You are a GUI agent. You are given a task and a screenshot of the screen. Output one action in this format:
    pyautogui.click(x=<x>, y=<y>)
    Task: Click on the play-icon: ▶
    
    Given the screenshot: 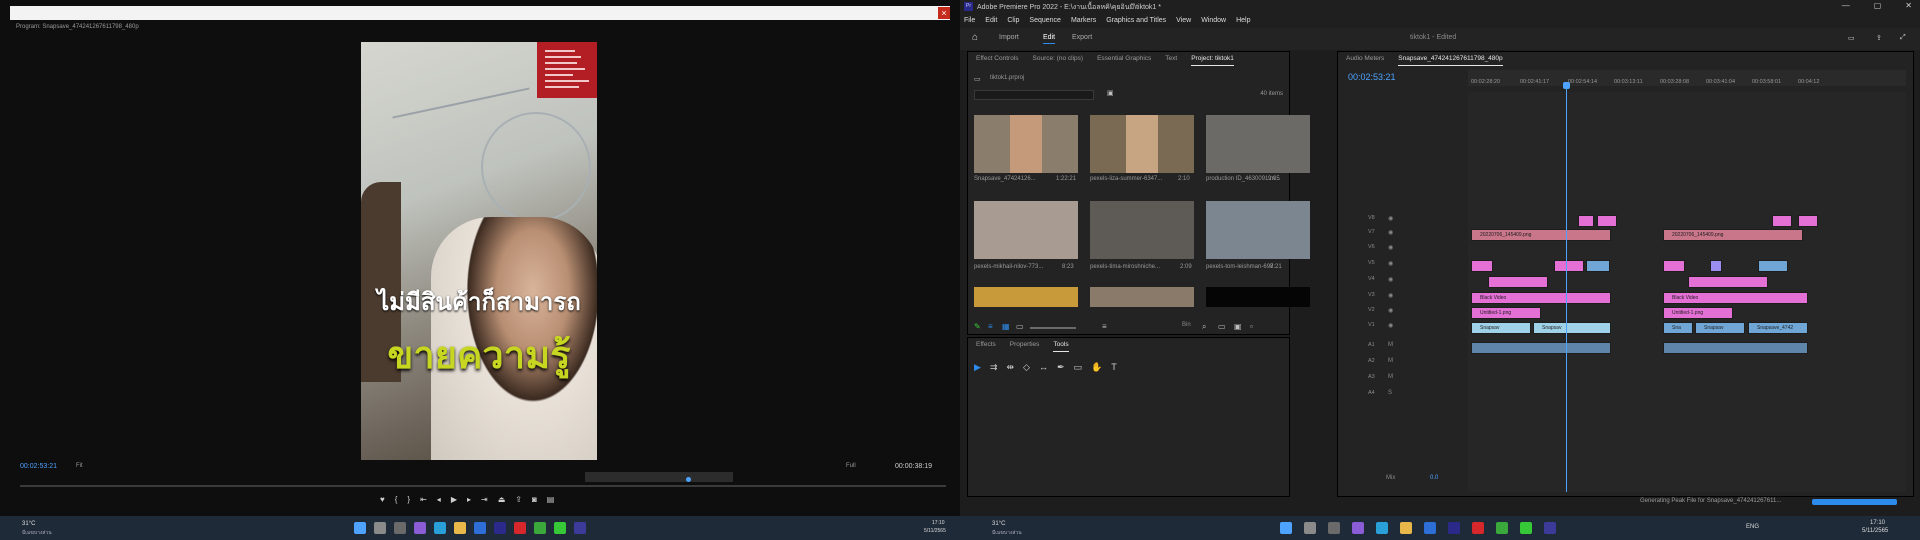 What is the action you would take?
    pyautogui.click(x=454, y=499)
    